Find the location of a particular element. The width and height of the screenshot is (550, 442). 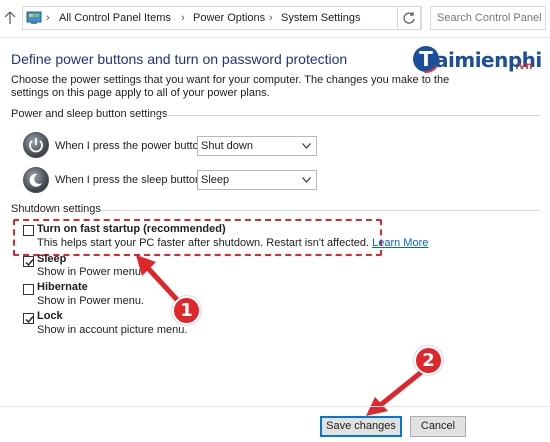

arrow-1-icon is located at coordinates (159, 280).